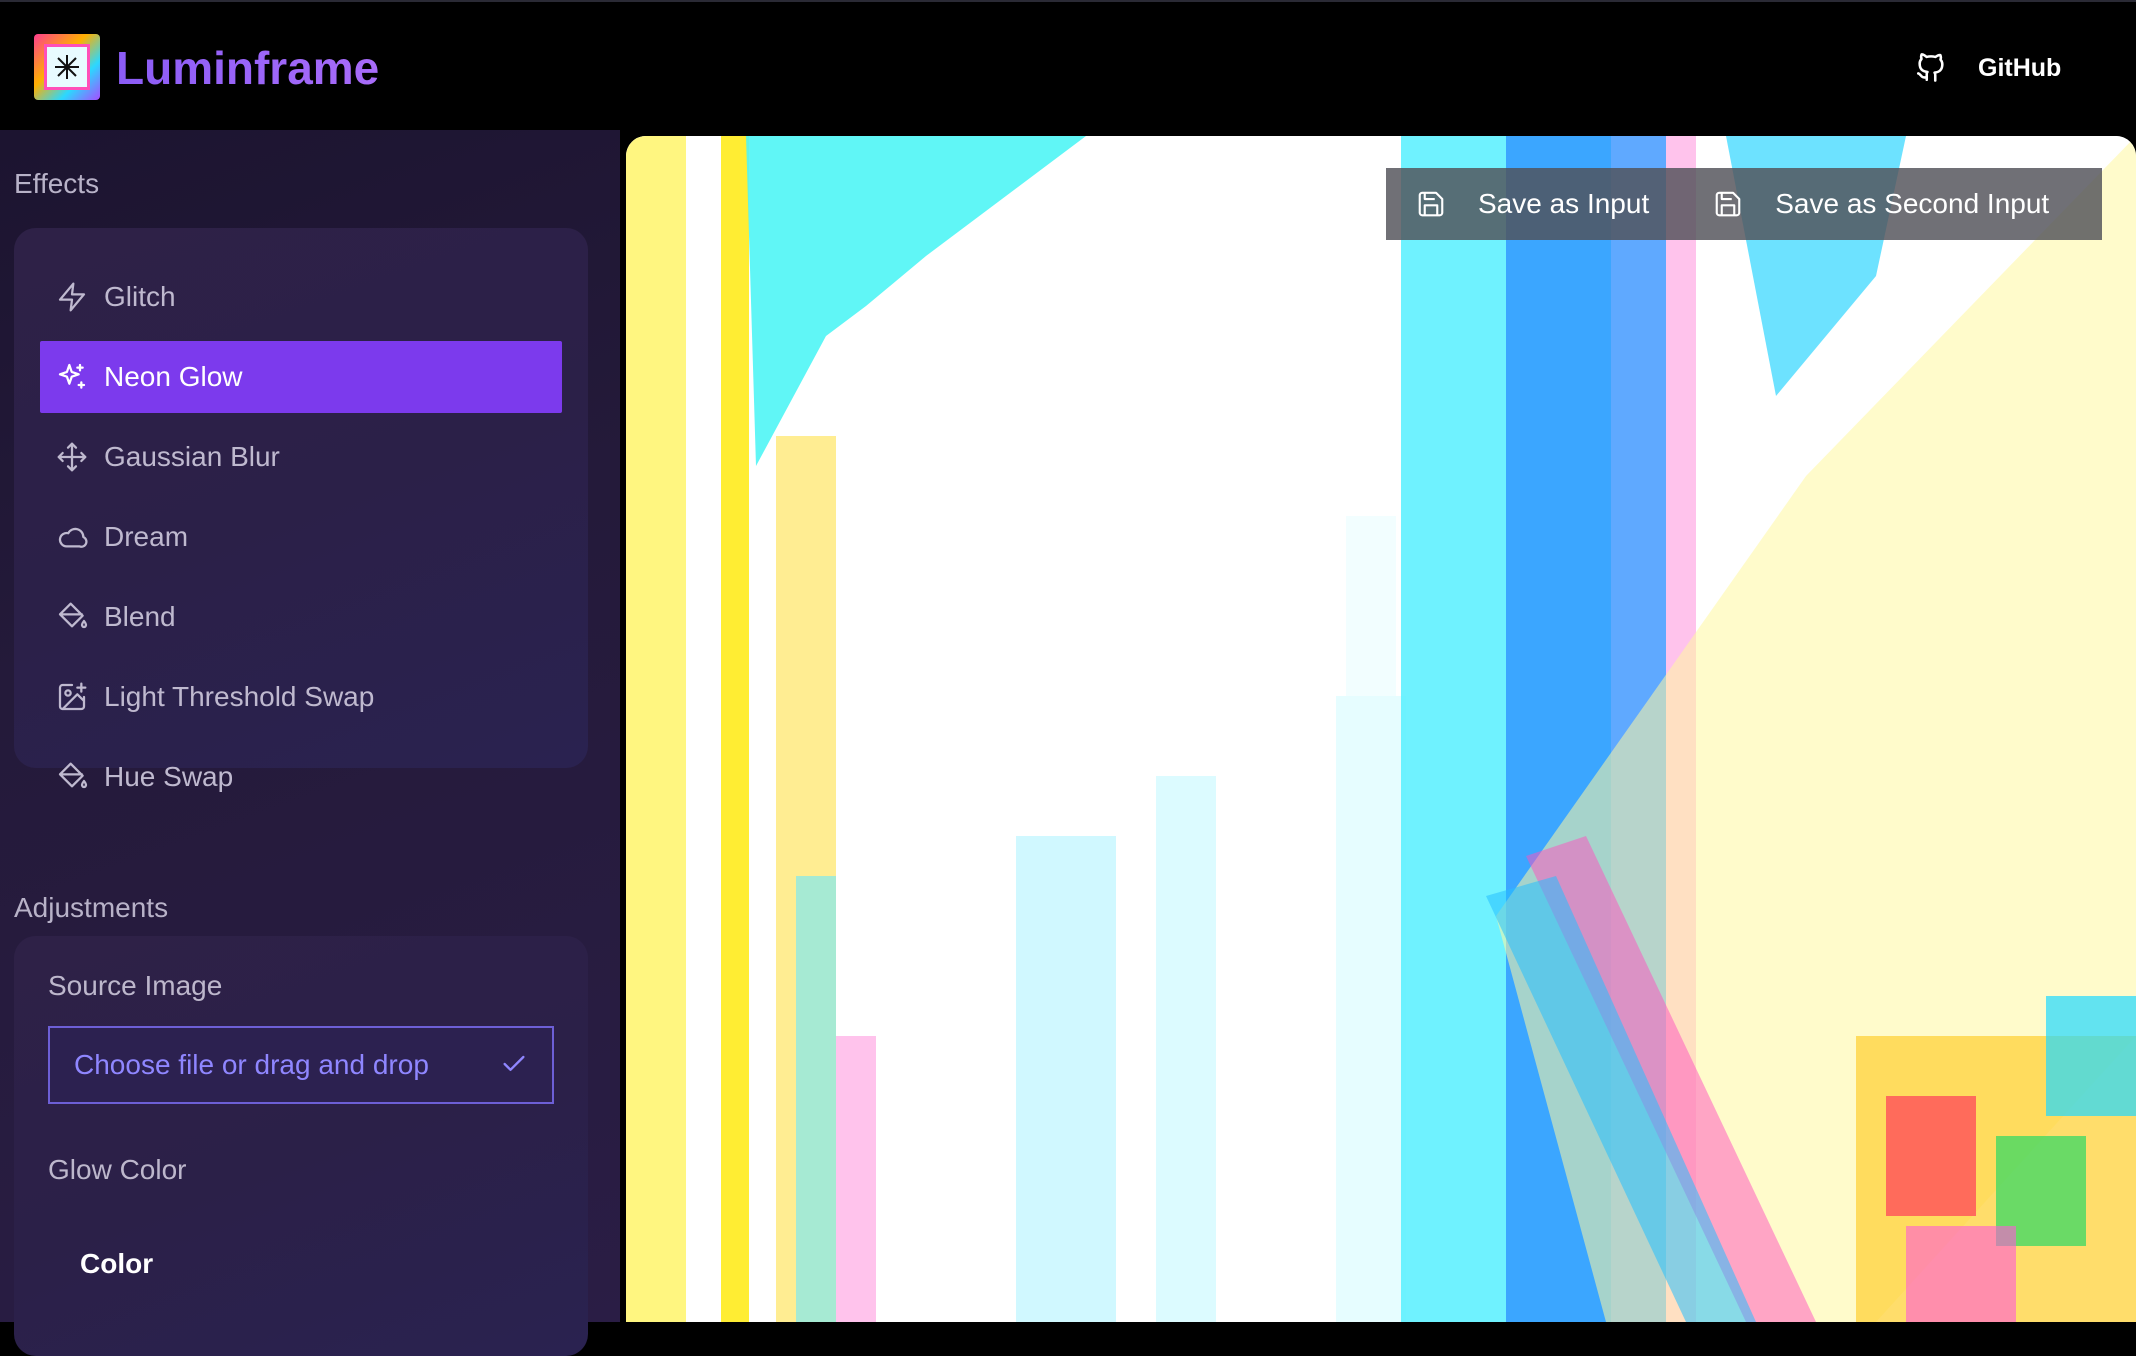  I want to click on save-as-second-input-button: Save as Second Input, so click(1849, 204).